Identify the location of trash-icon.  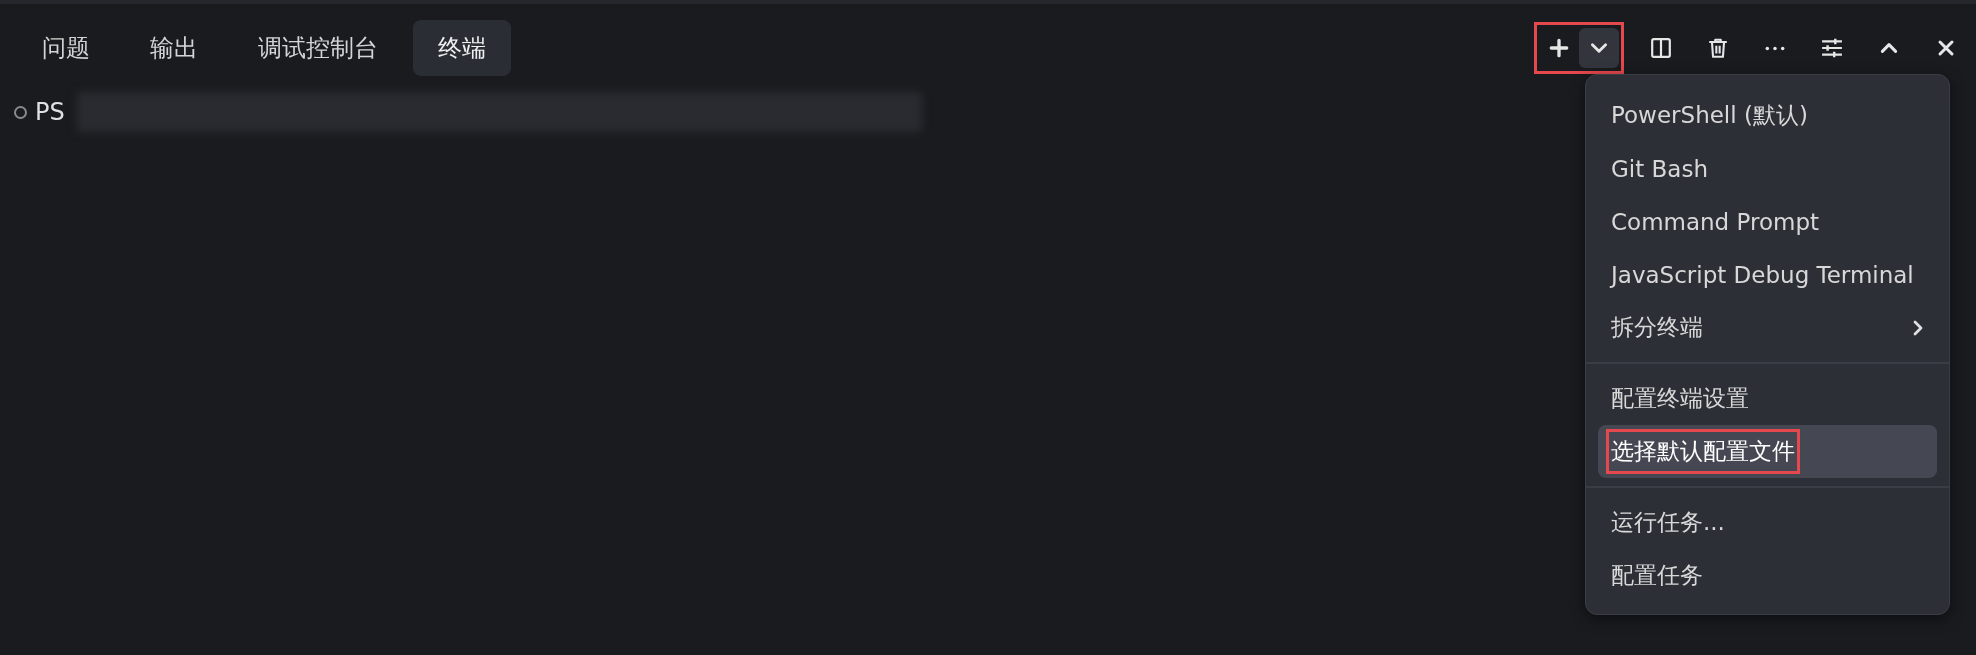
(1718, 48).